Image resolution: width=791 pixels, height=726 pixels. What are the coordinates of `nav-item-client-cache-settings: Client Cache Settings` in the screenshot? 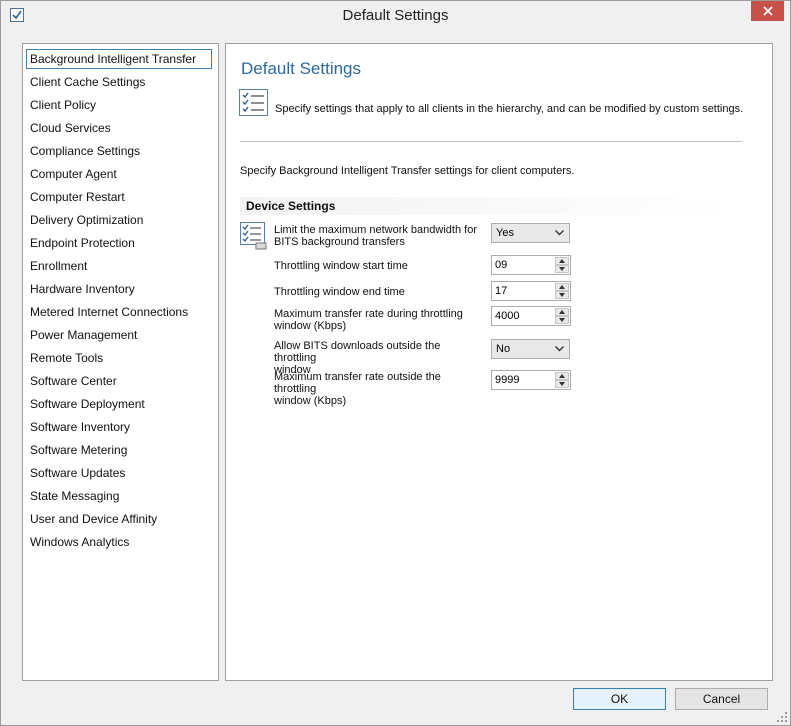 It's located at (119, 82).